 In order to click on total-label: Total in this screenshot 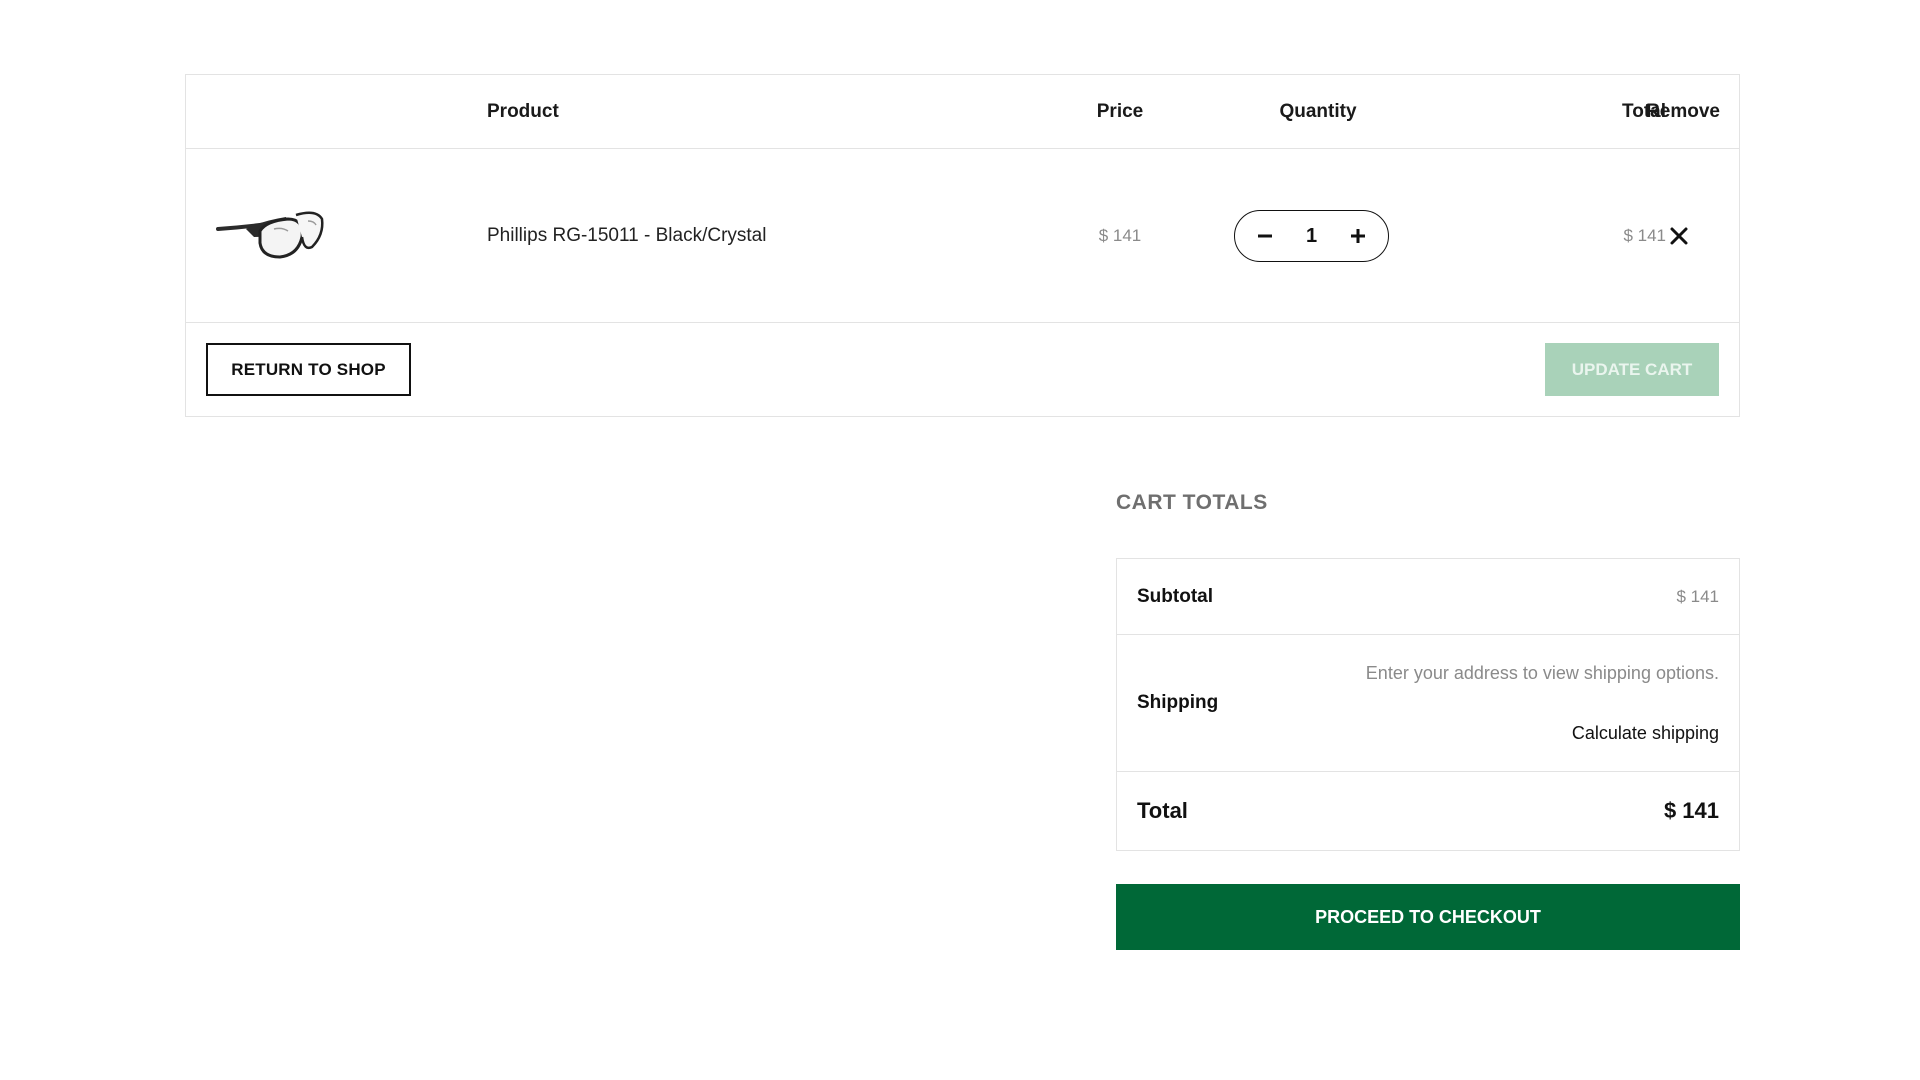, I will do `click(1162, 810)`.